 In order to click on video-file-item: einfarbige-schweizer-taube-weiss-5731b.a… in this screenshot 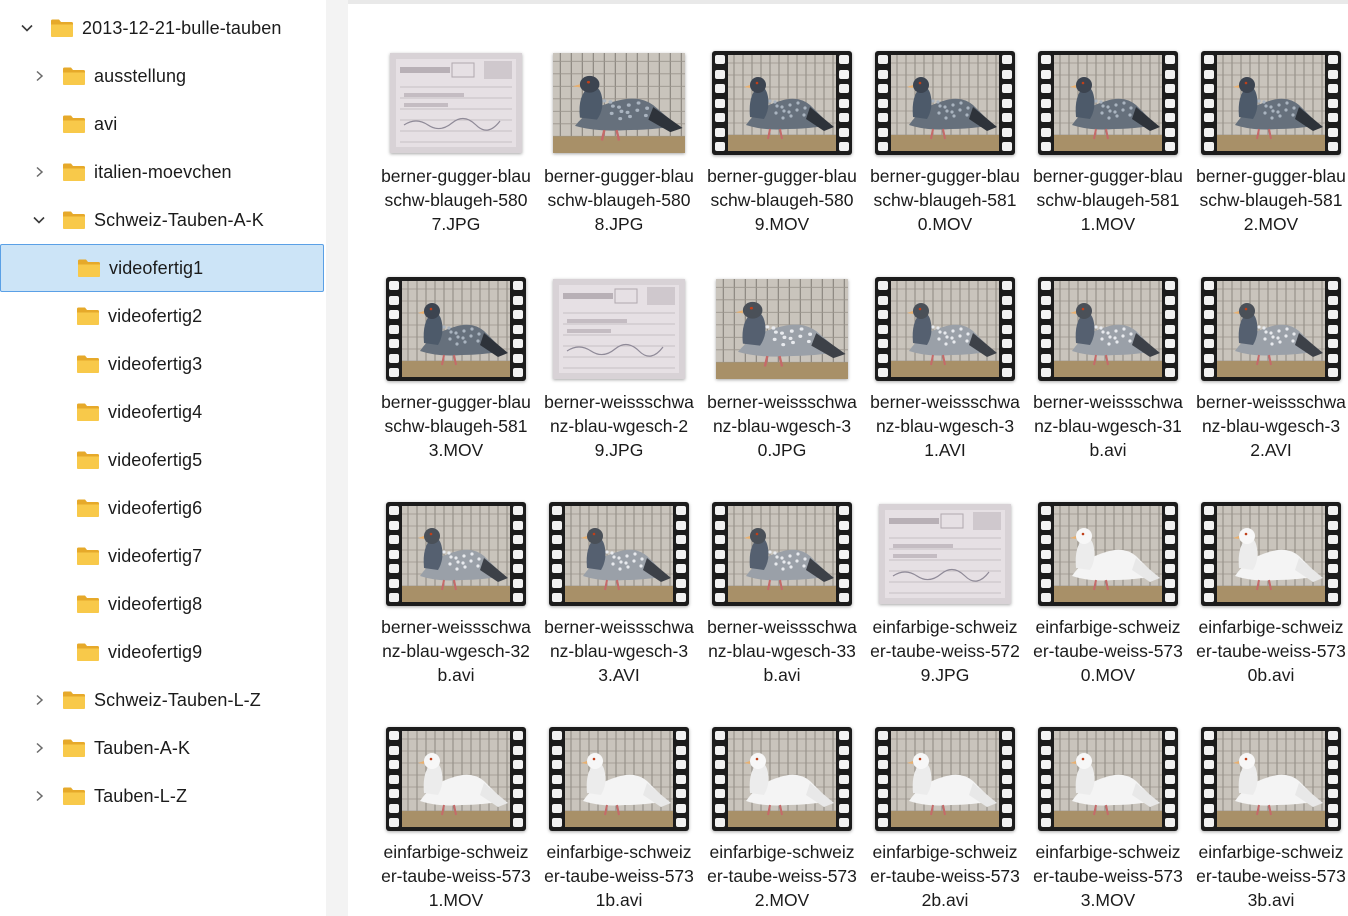, I will do `click(619, 821)`.